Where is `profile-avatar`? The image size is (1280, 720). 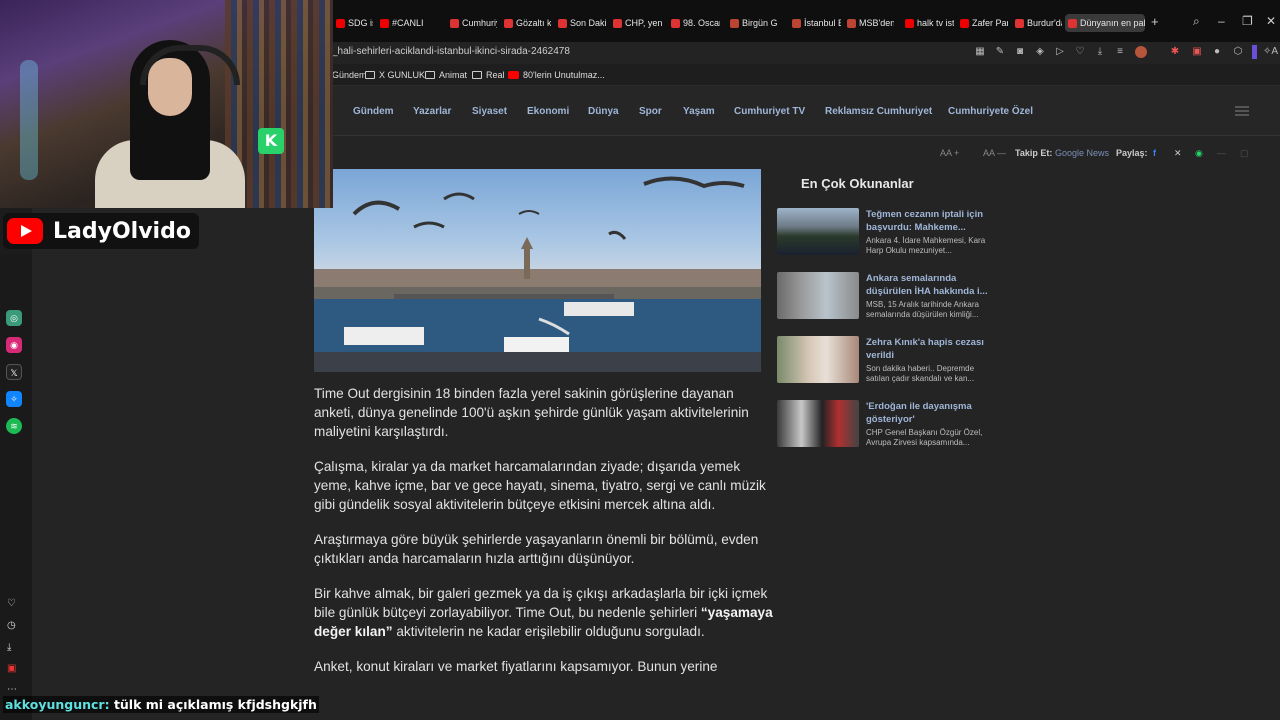
profile-avatar is located at coordinates (1141, 52).